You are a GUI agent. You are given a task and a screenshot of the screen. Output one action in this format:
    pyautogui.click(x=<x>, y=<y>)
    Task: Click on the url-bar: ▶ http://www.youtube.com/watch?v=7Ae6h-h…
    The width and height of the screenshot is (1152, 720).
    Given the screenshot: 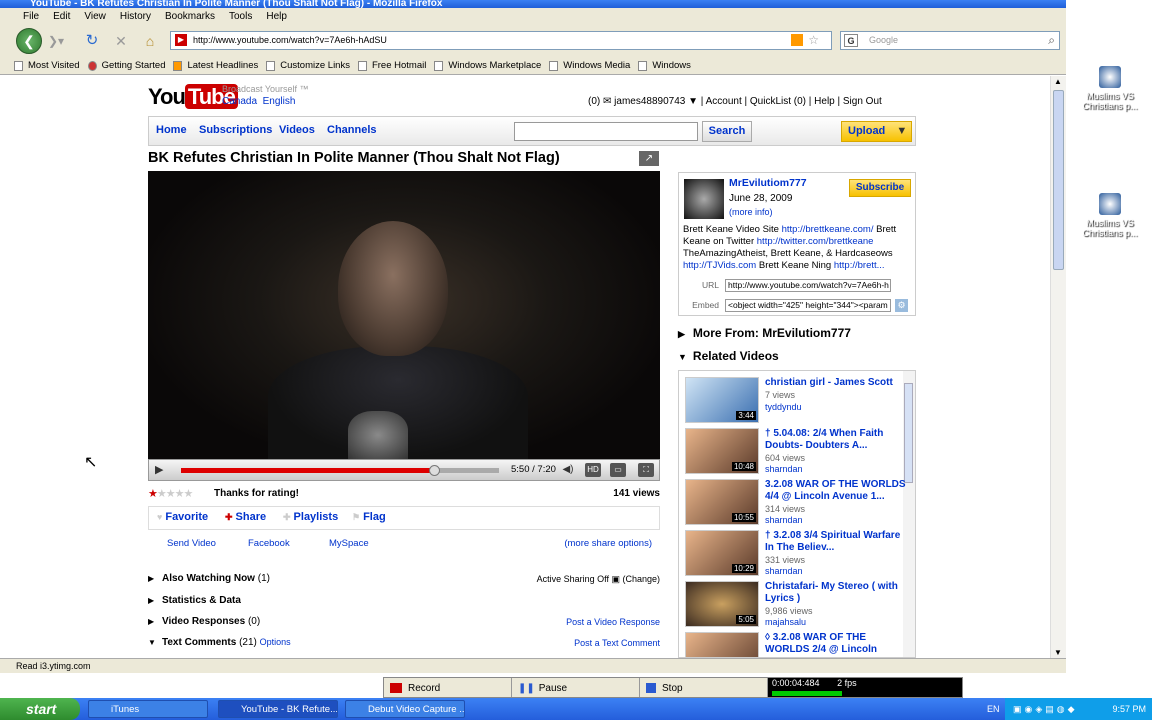 What is the action you would take?
    pyautogui.click(x=501, y=40)
    